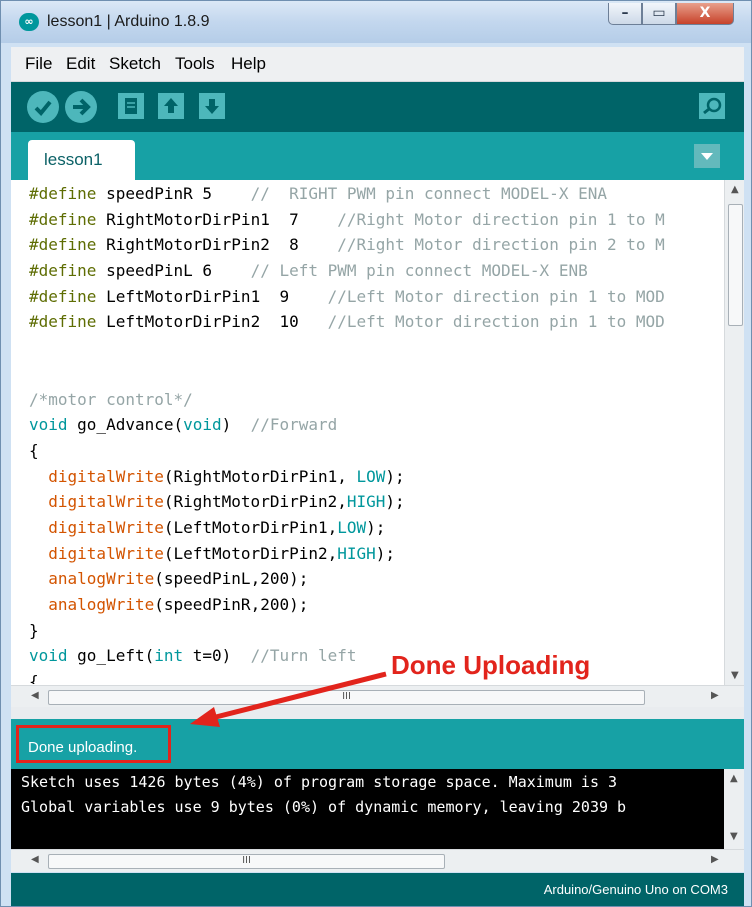 The image size is (752, 907). I want to click on done-uploading-annotation: Done Uploading, so click(491, 665).